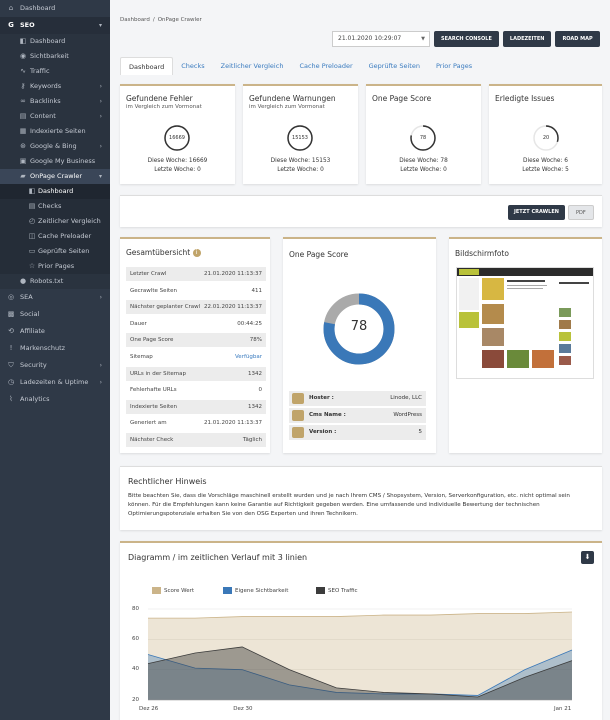  I want to click on folder-open-icon: ▰, so click(23, 176).